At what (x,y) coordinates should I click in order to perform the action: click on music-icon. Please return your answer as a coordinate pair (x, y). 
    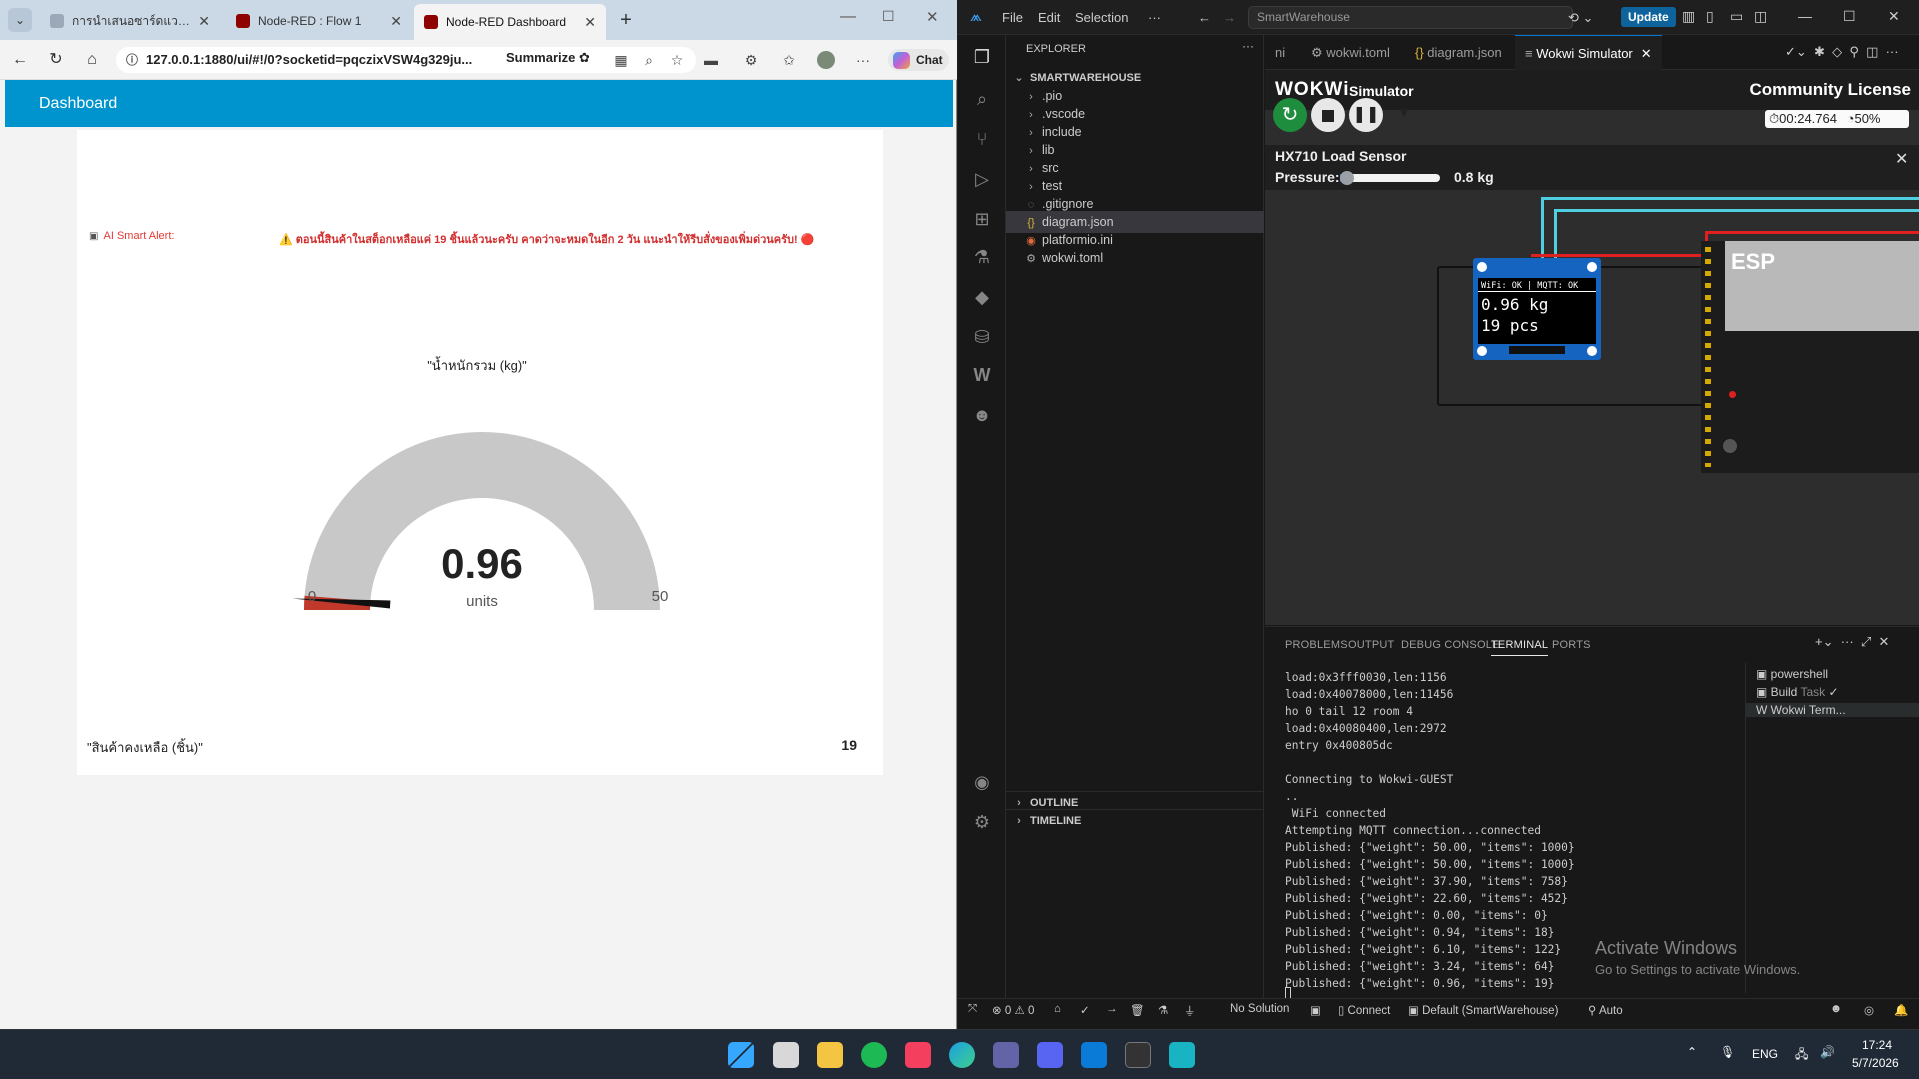
    Looking at the image, I should click on (918, 1055).